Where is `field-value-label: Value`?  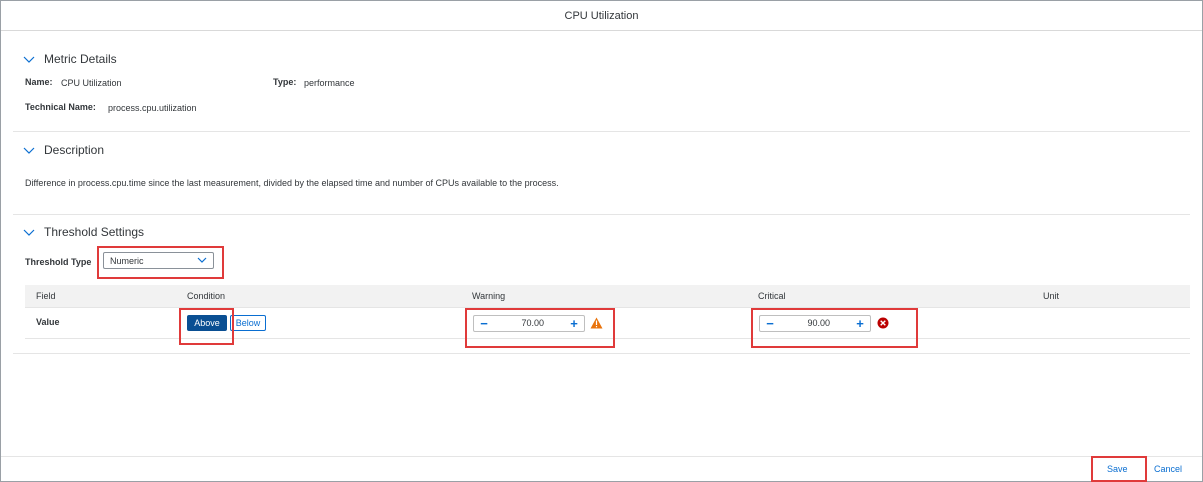
field-value-label: Value is located at coordinates (48, 322).